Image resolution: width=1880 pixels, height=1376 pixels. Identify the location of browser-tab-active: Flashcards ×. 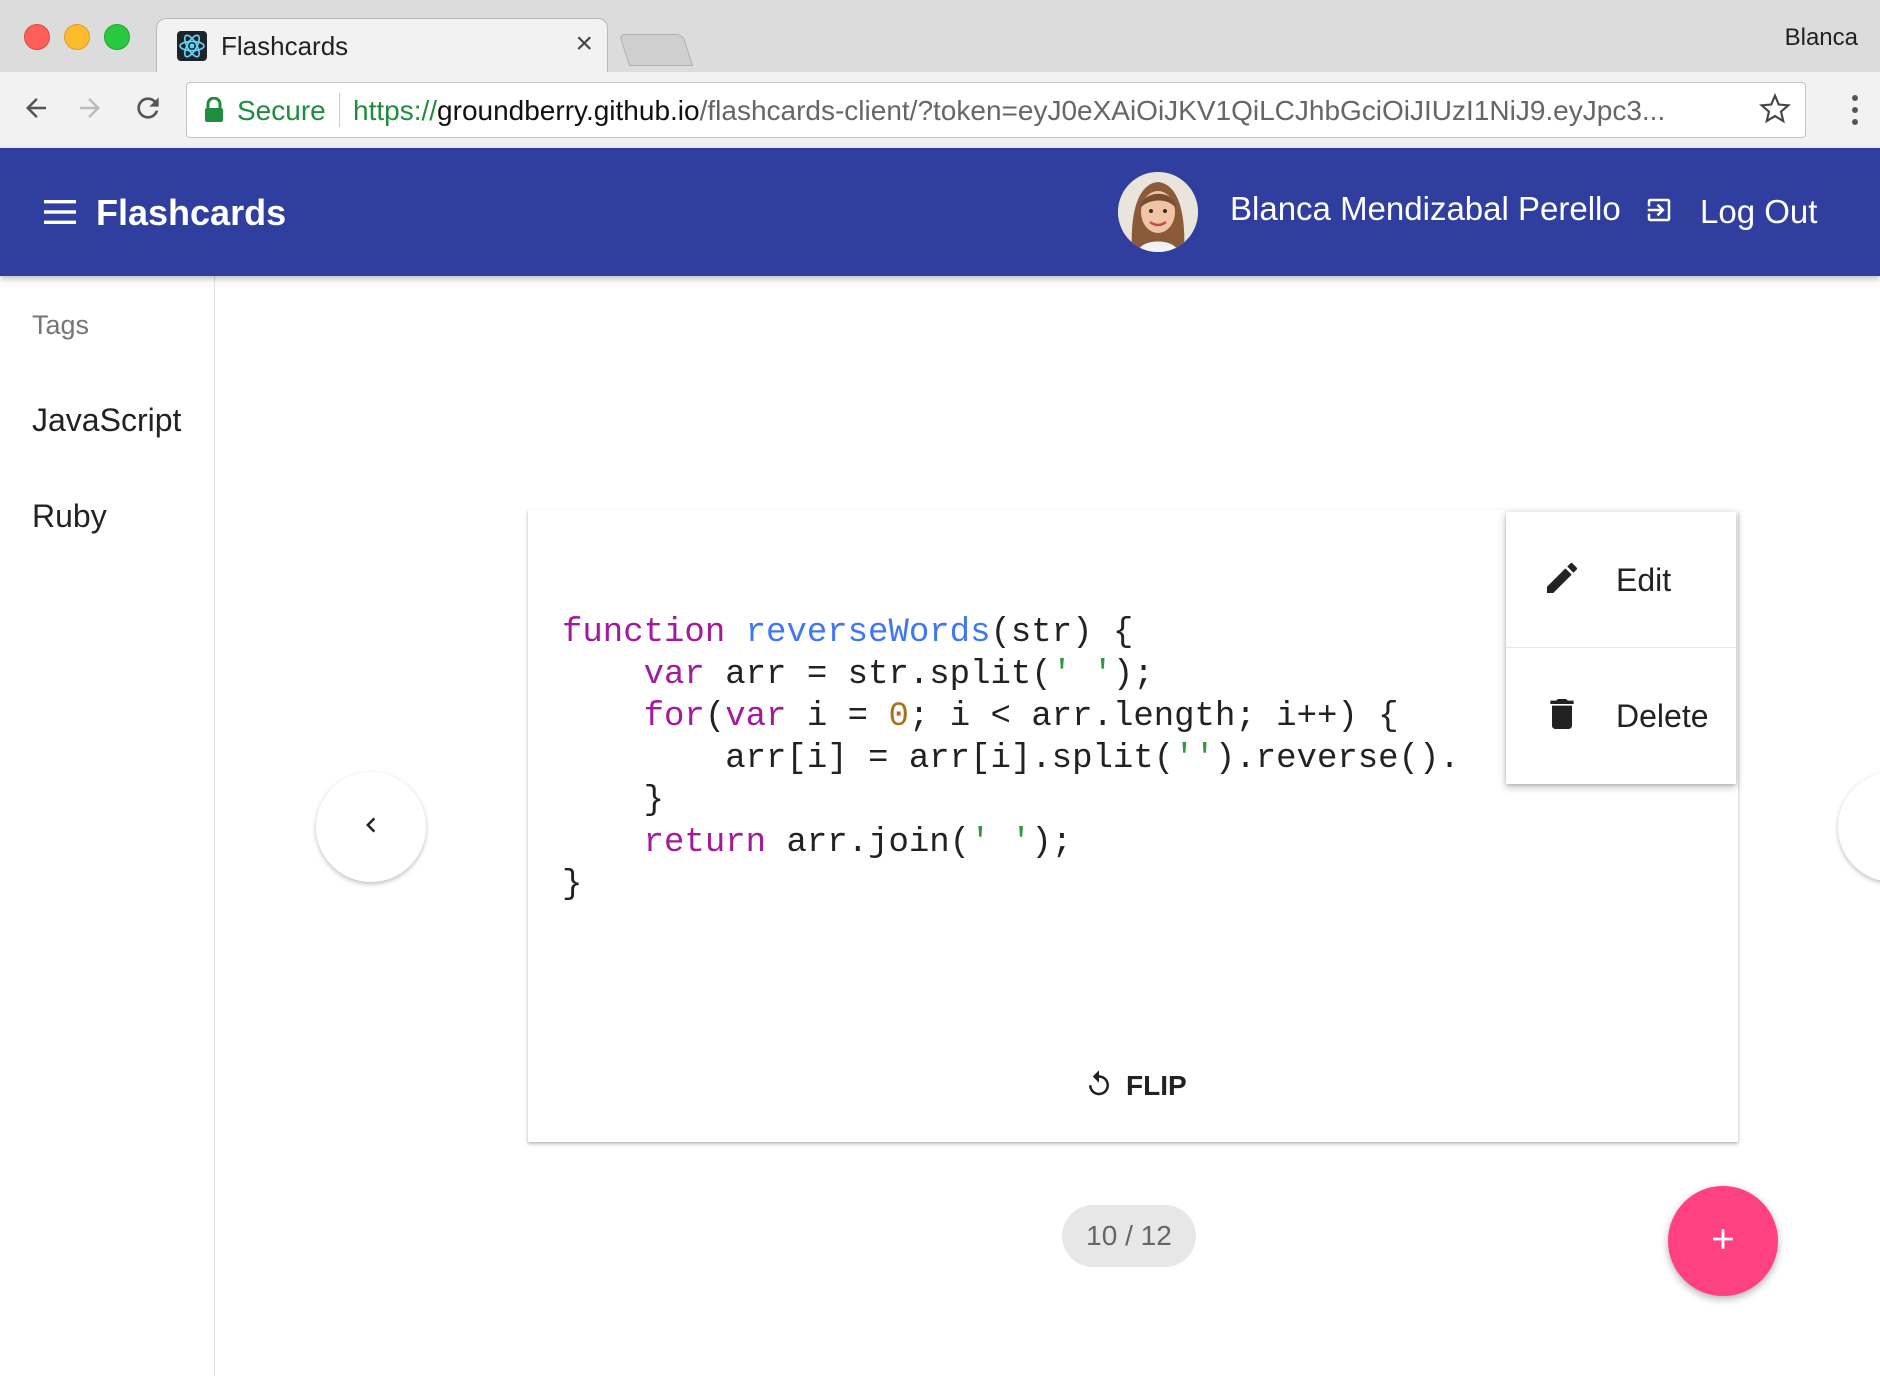
(382, 45).